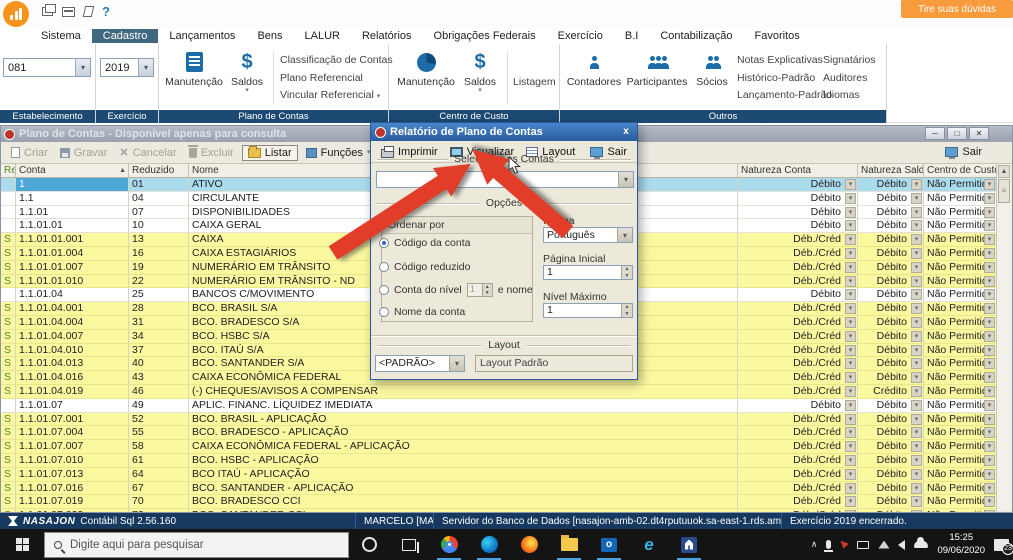 The height and width of the screenshot is (560, 1013). What do you see at coordinates (849, 96) in the screenshot?
I see `link-idiomas: Idiomas` at bounding box center [849, 96].